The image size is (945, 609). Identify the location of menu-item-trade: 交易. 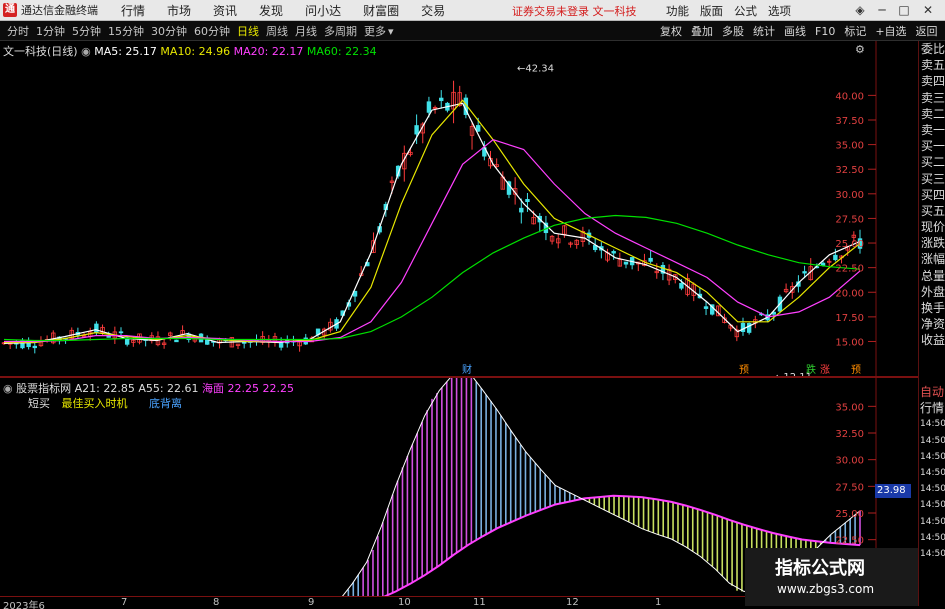
(433, 10).